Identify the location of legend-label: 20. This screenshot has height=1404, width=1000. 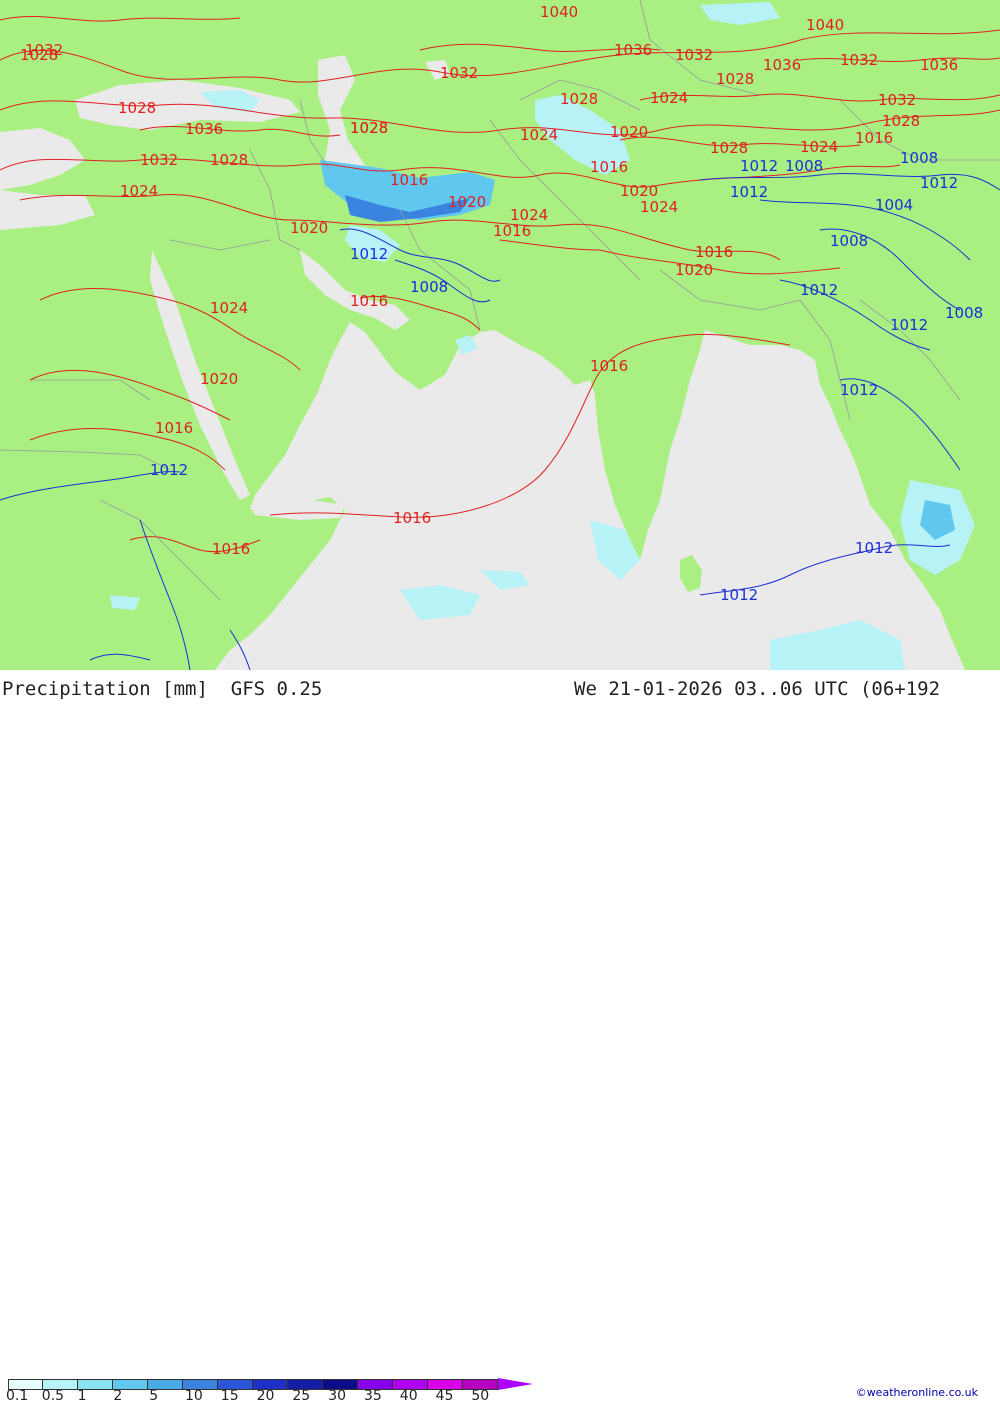
(265, 1396).